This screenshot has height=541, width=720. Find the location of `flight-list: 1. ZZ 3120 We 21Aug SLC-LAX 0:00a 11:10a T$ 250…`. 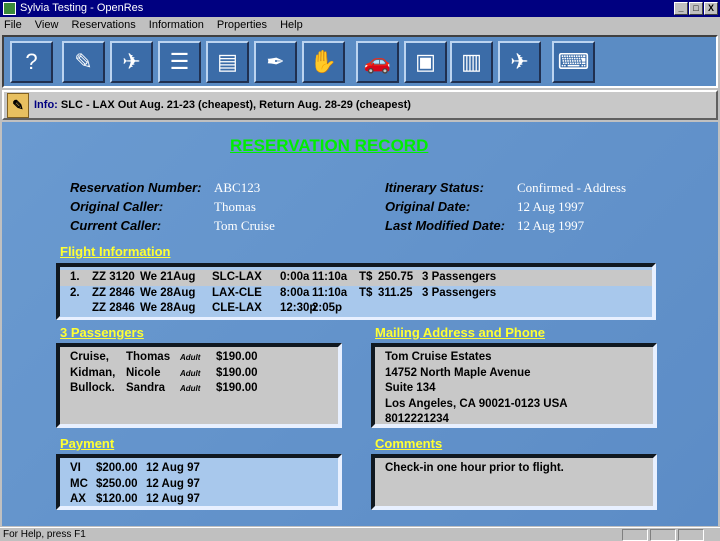

flight-list: 1. ZZ 3120 We 21Aug SLC-LAX 0:00a 11:10a T$ 250… is located at coordinates (356, 291).